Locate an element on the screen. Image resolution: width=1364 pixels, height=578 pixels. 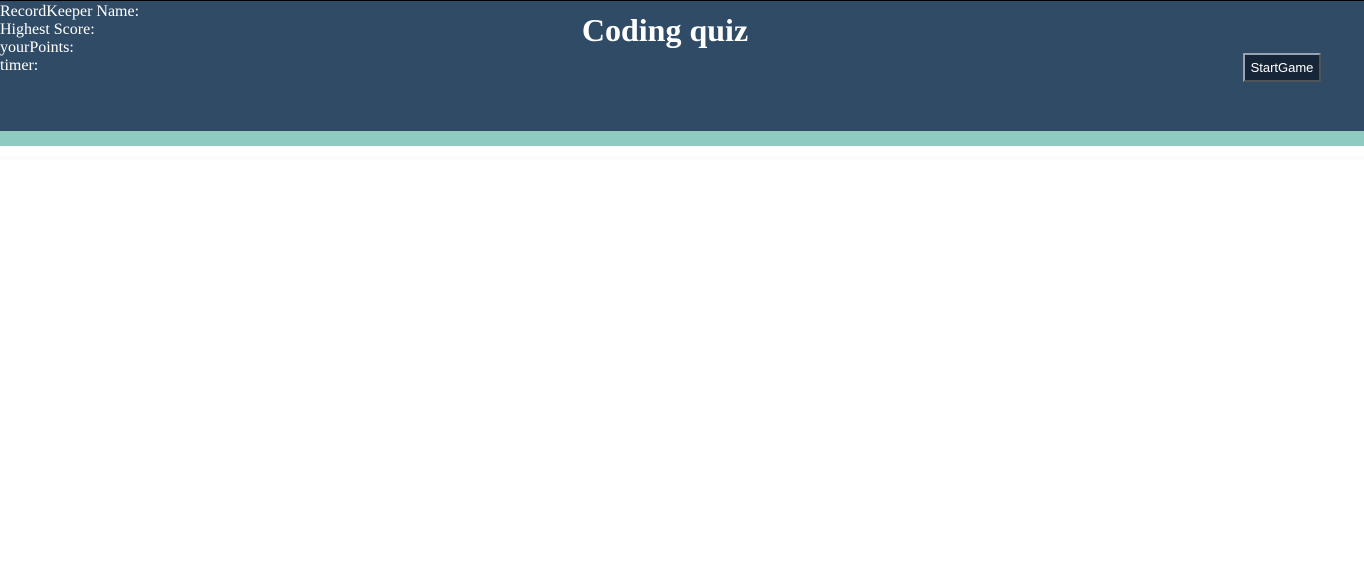
start-game-button: StartGame is located at coordinates (1282, 67).